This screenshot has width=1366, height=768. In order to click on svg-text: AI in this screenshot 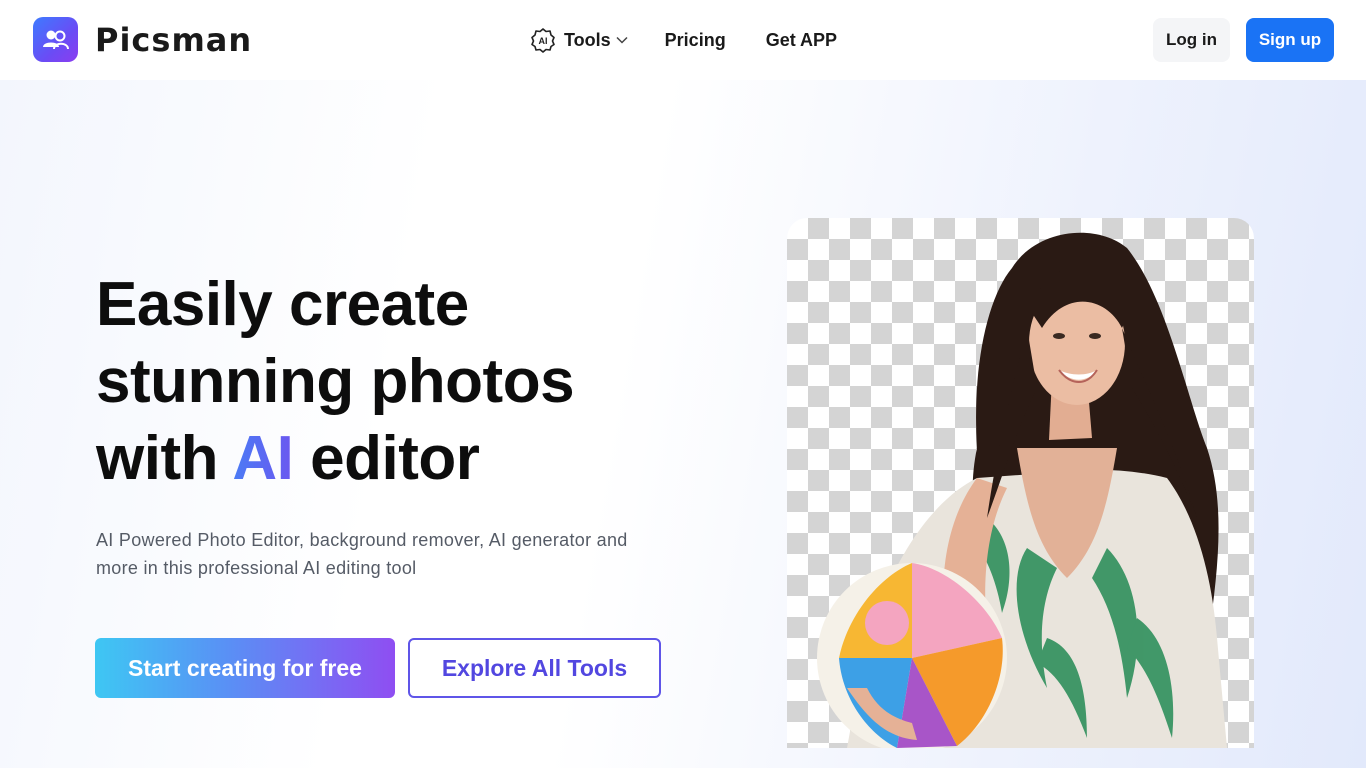, I will do `click(543, 41)`.